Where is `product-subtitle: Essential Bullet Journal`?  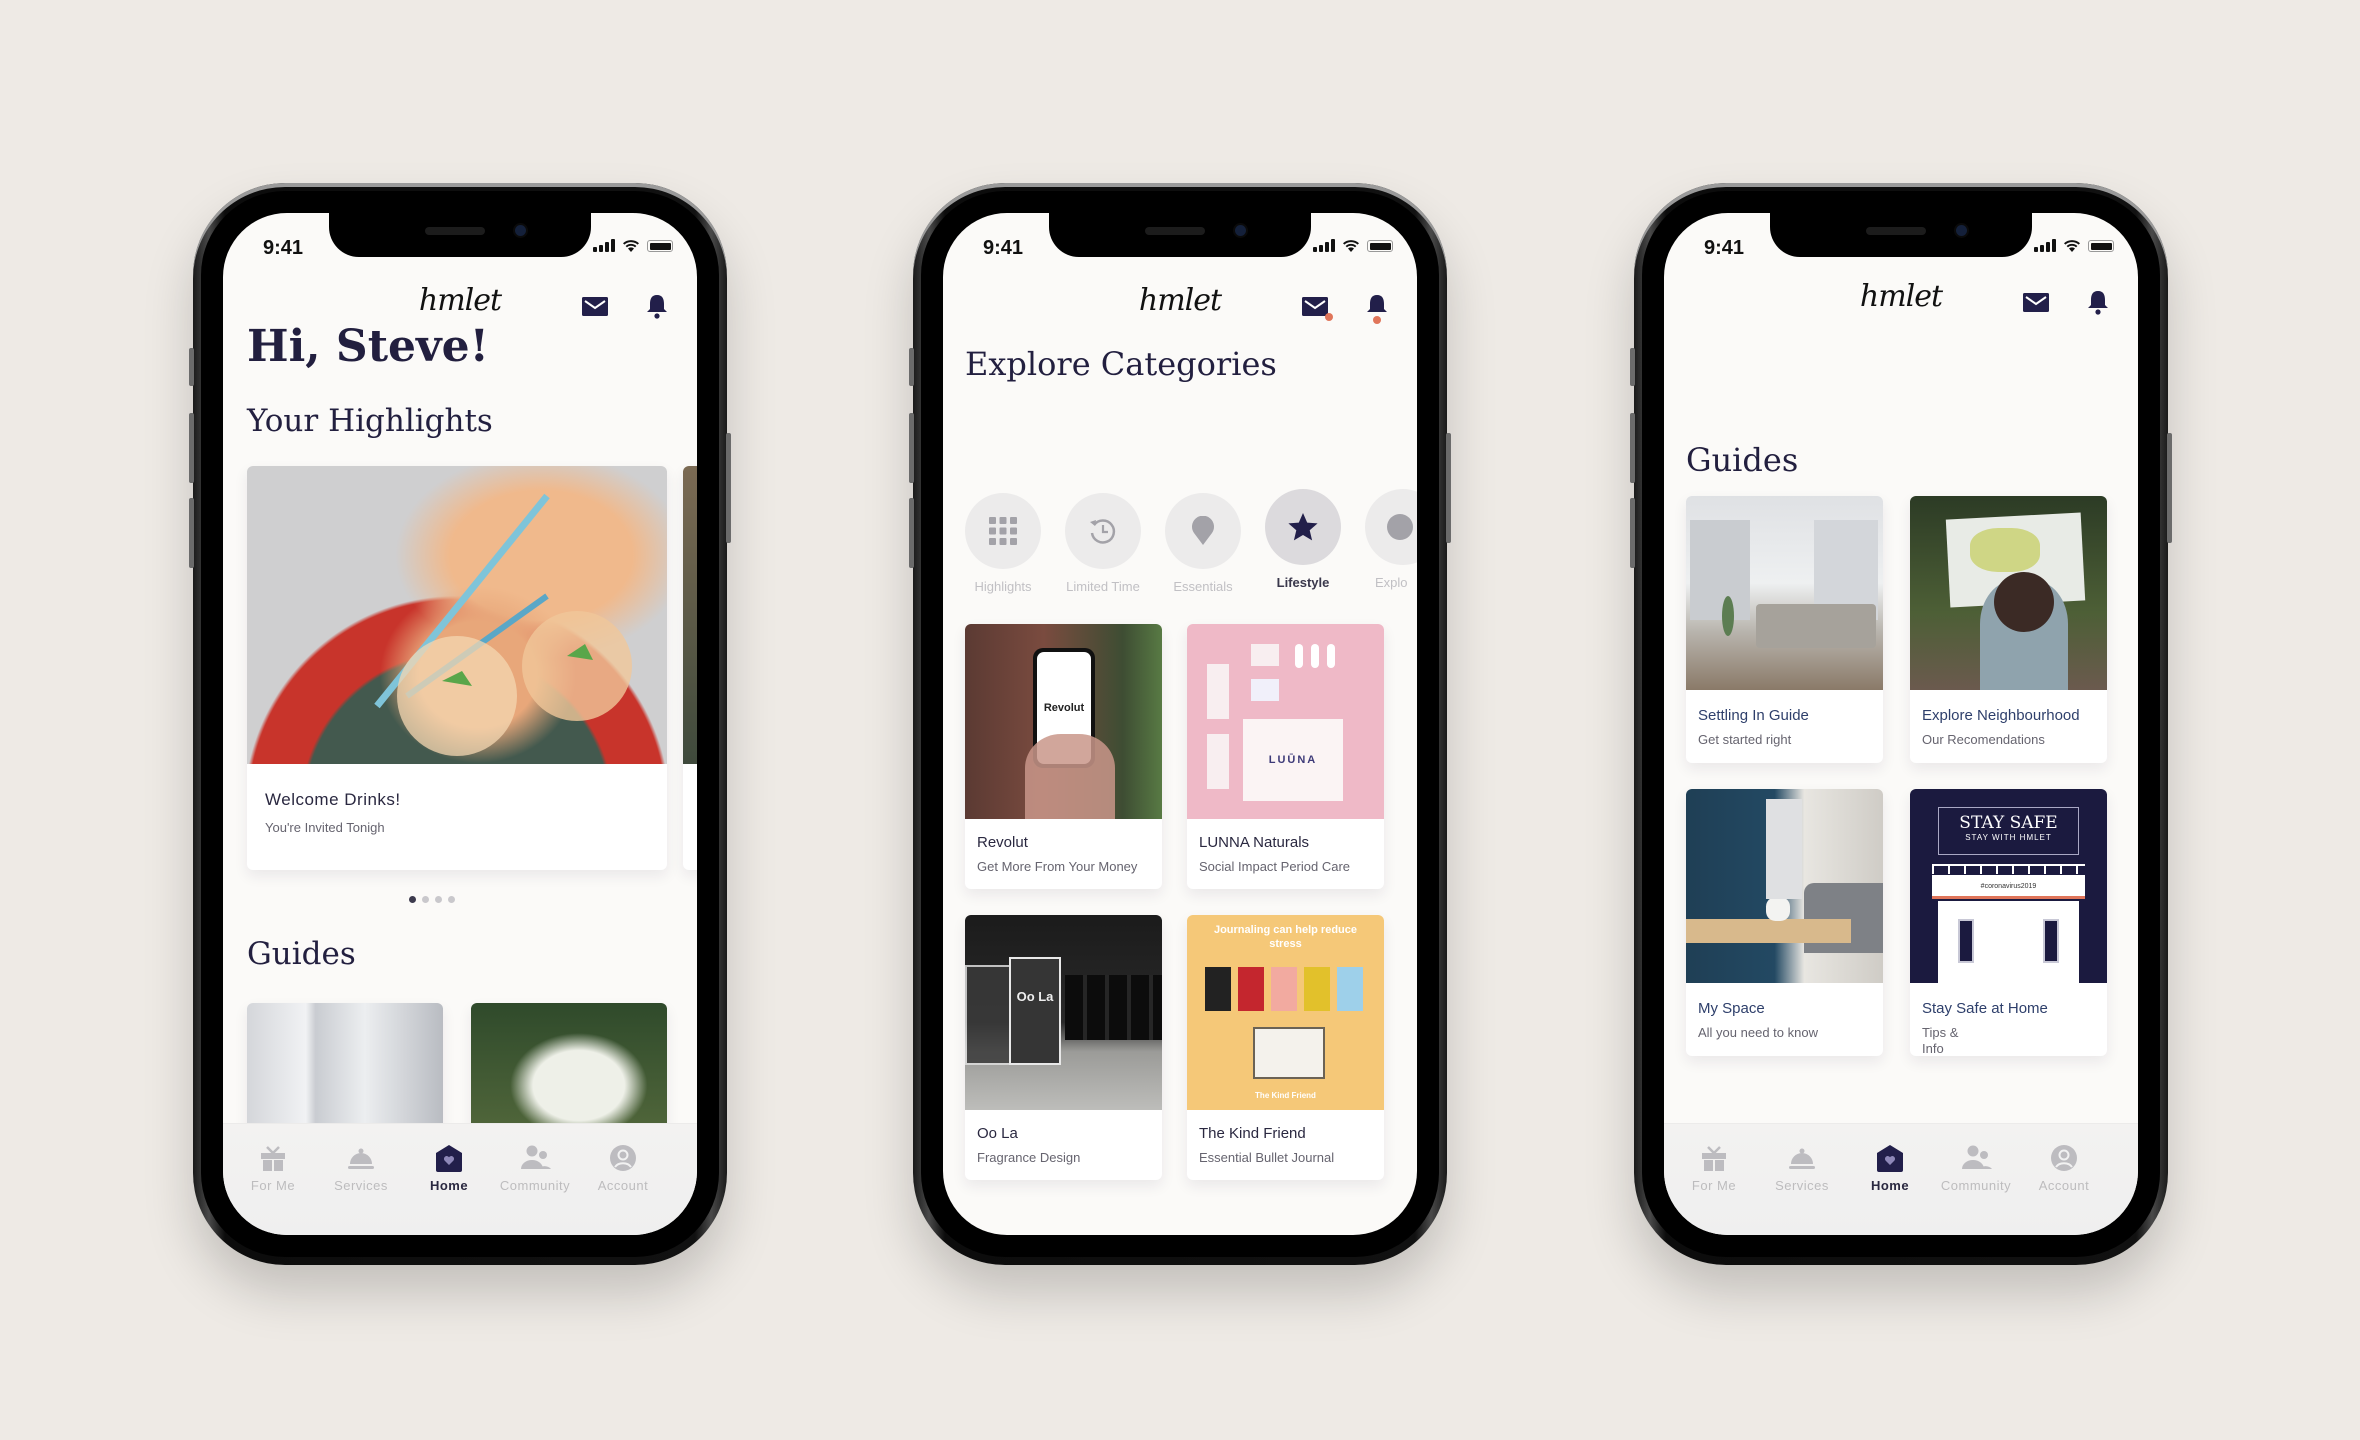 product-subtitle: Essential Bullet Journal is located at coordinates (1267, 1157).